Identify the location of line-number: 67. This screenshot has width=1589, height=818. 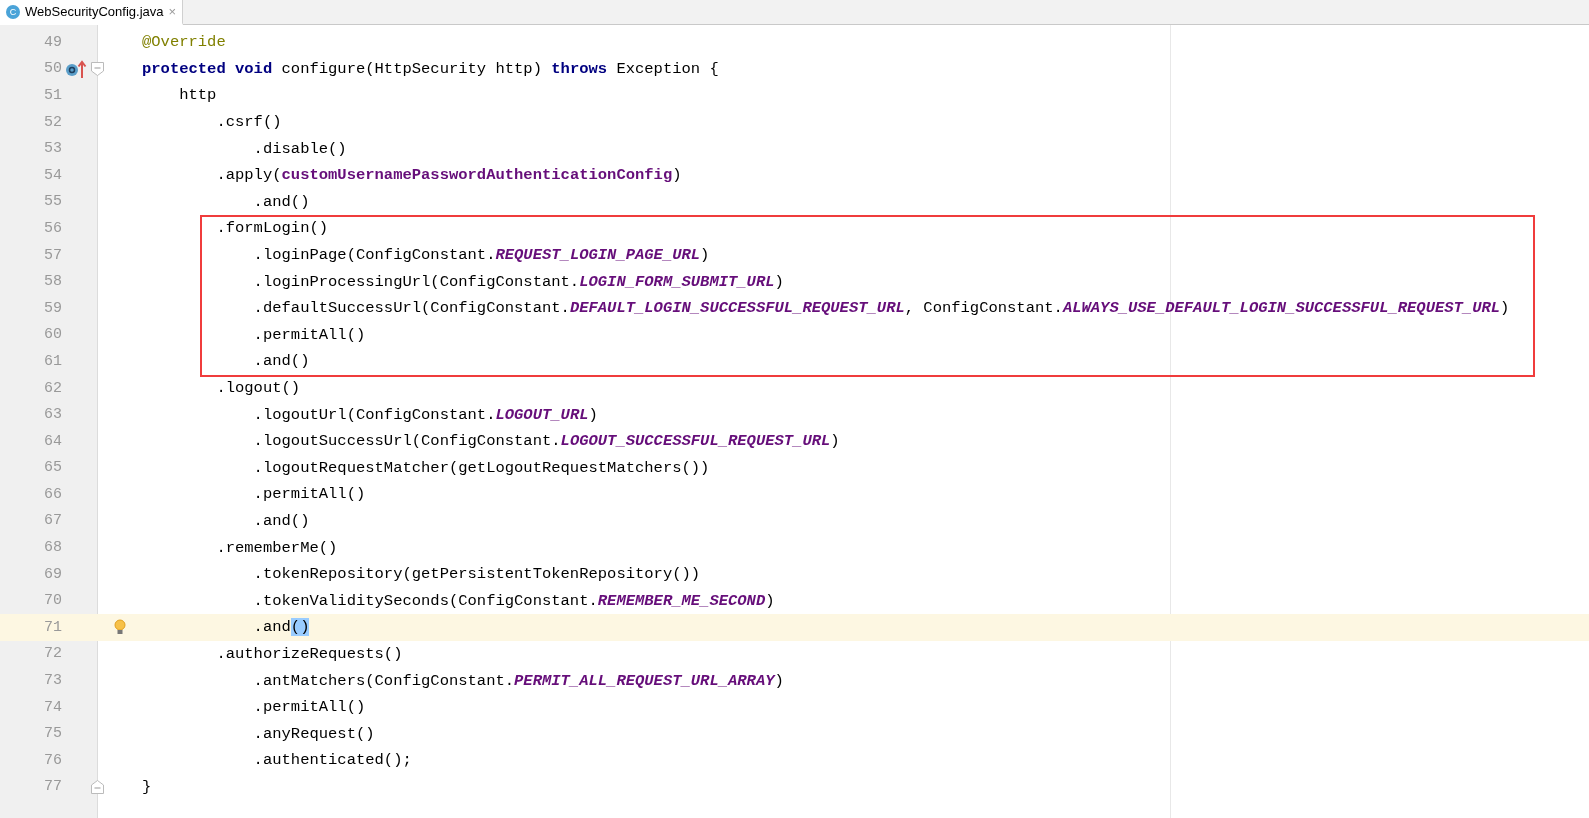
(52, 521).